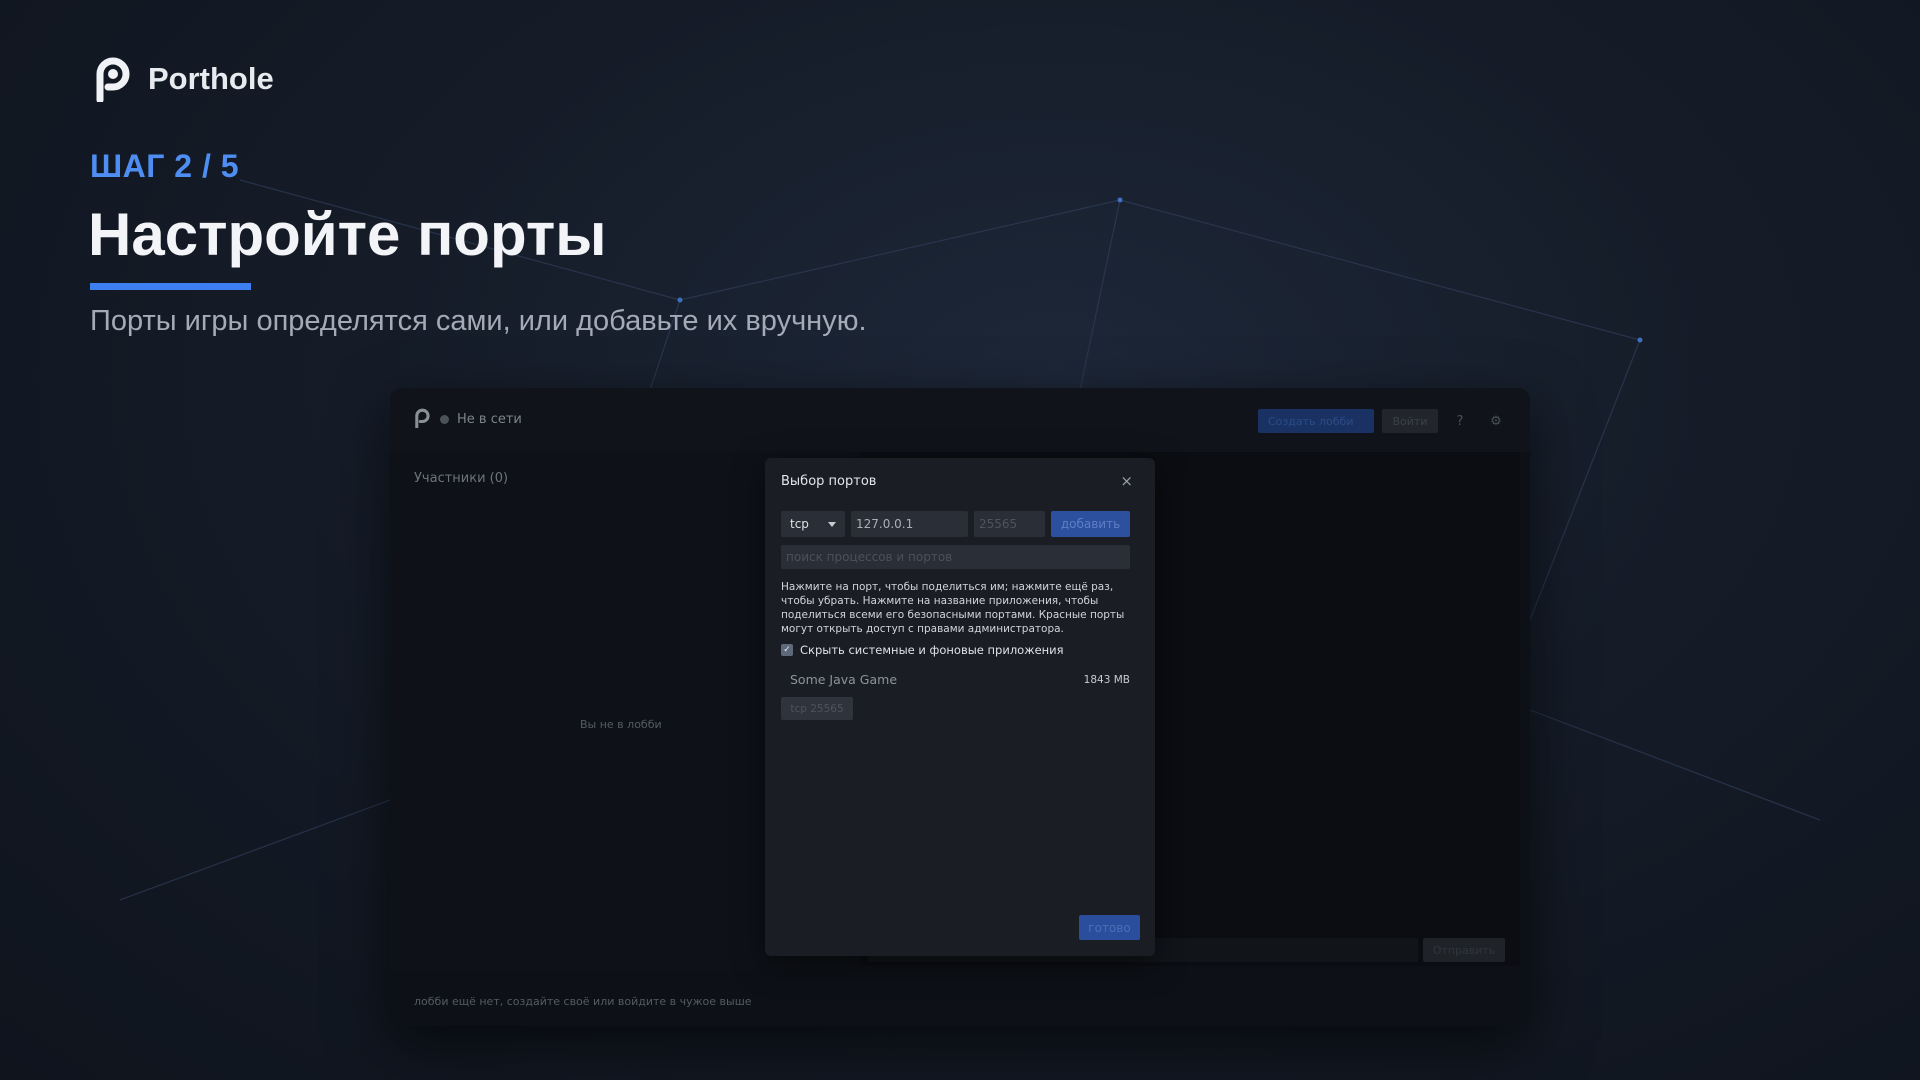 The image size is (1920, 1080). Describe the element at coordinates (1316, 421) in the screenshot. I see `create-lobby-button: Создать лобби` at that location.